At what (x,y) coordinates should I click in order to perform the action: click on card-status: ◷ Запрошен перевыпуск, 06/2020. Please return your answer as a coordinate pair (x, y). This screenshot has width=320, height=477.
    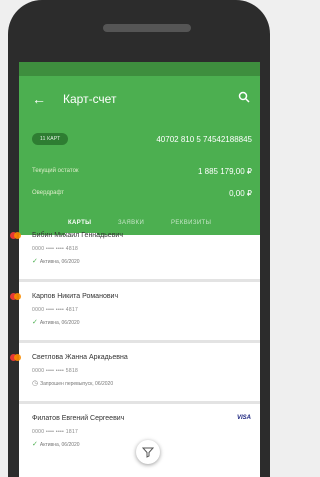
    Looking at the image, I should click on (72, 383).